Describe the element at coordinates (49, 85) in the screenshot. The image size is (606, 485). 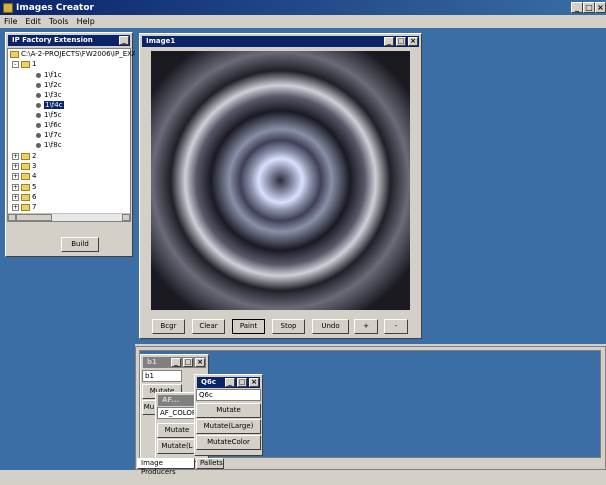
I see `tree-leaf: 1\f2c` at that location.